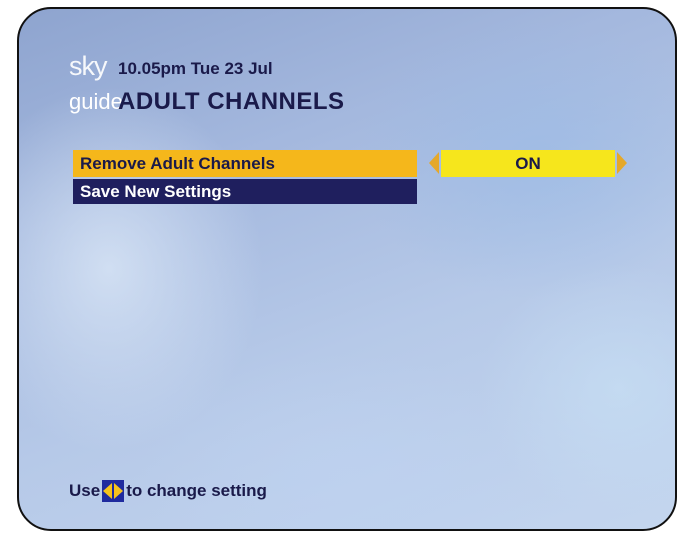 The height and width of the screenshot is (533, 679). What do you see at coordinates (88, 66) in the screenshot?
I see `sky-logo: sky` at bounding box center [88, 66].